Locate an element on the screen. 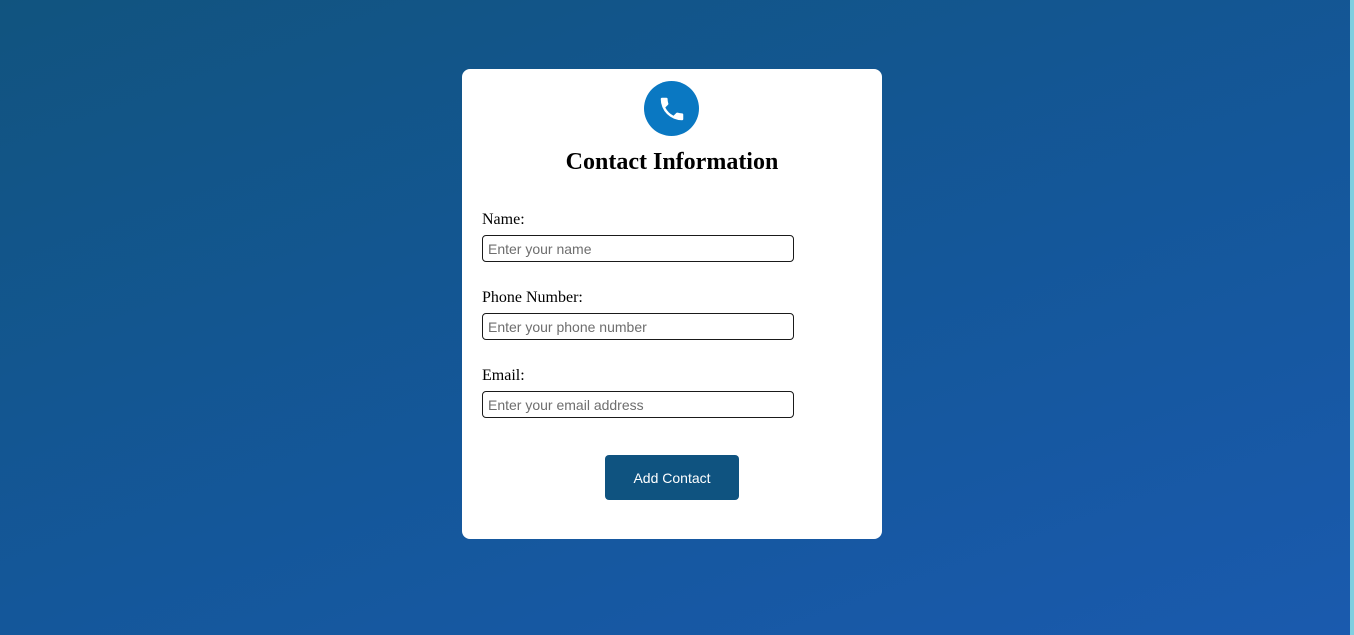  name-field-group: Name: is located at coordinates (638, 236).